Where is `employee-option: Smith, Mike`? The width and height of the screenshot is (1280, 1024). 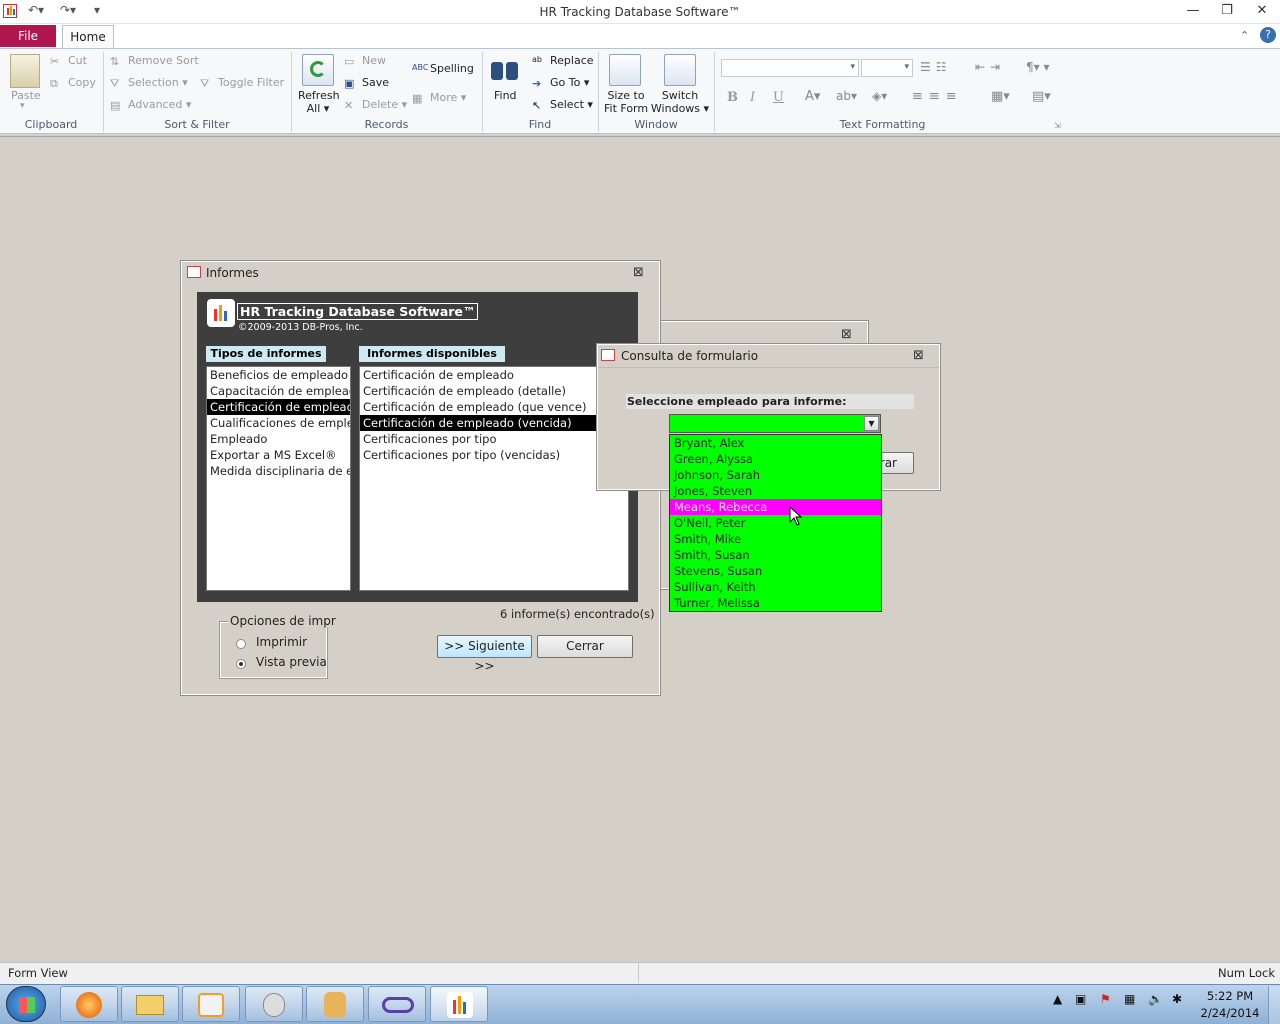 employee-option: Smith, Mike is located at coordinates (775, 539).